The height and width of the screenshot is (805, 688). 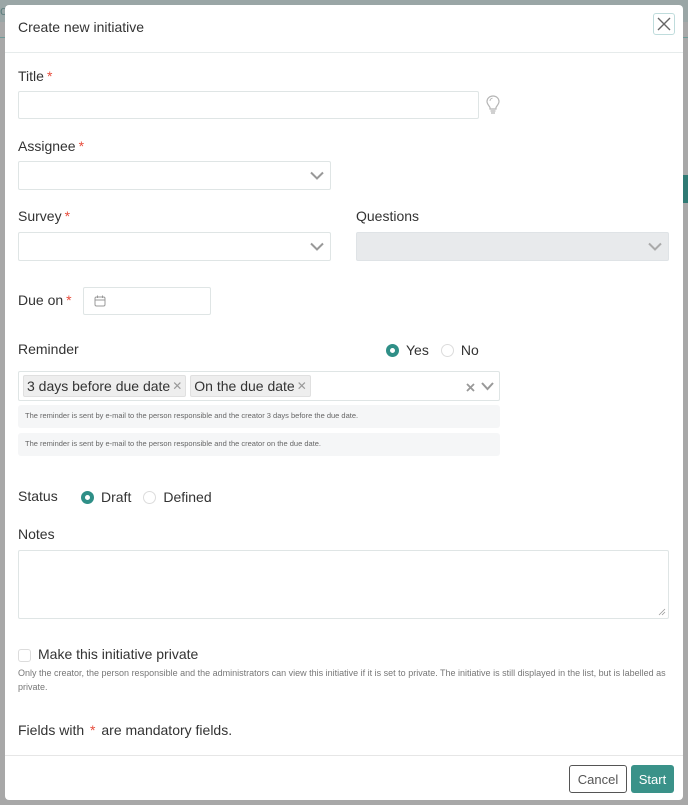 I want to click on assignee-select, so click(x=174, y=175).